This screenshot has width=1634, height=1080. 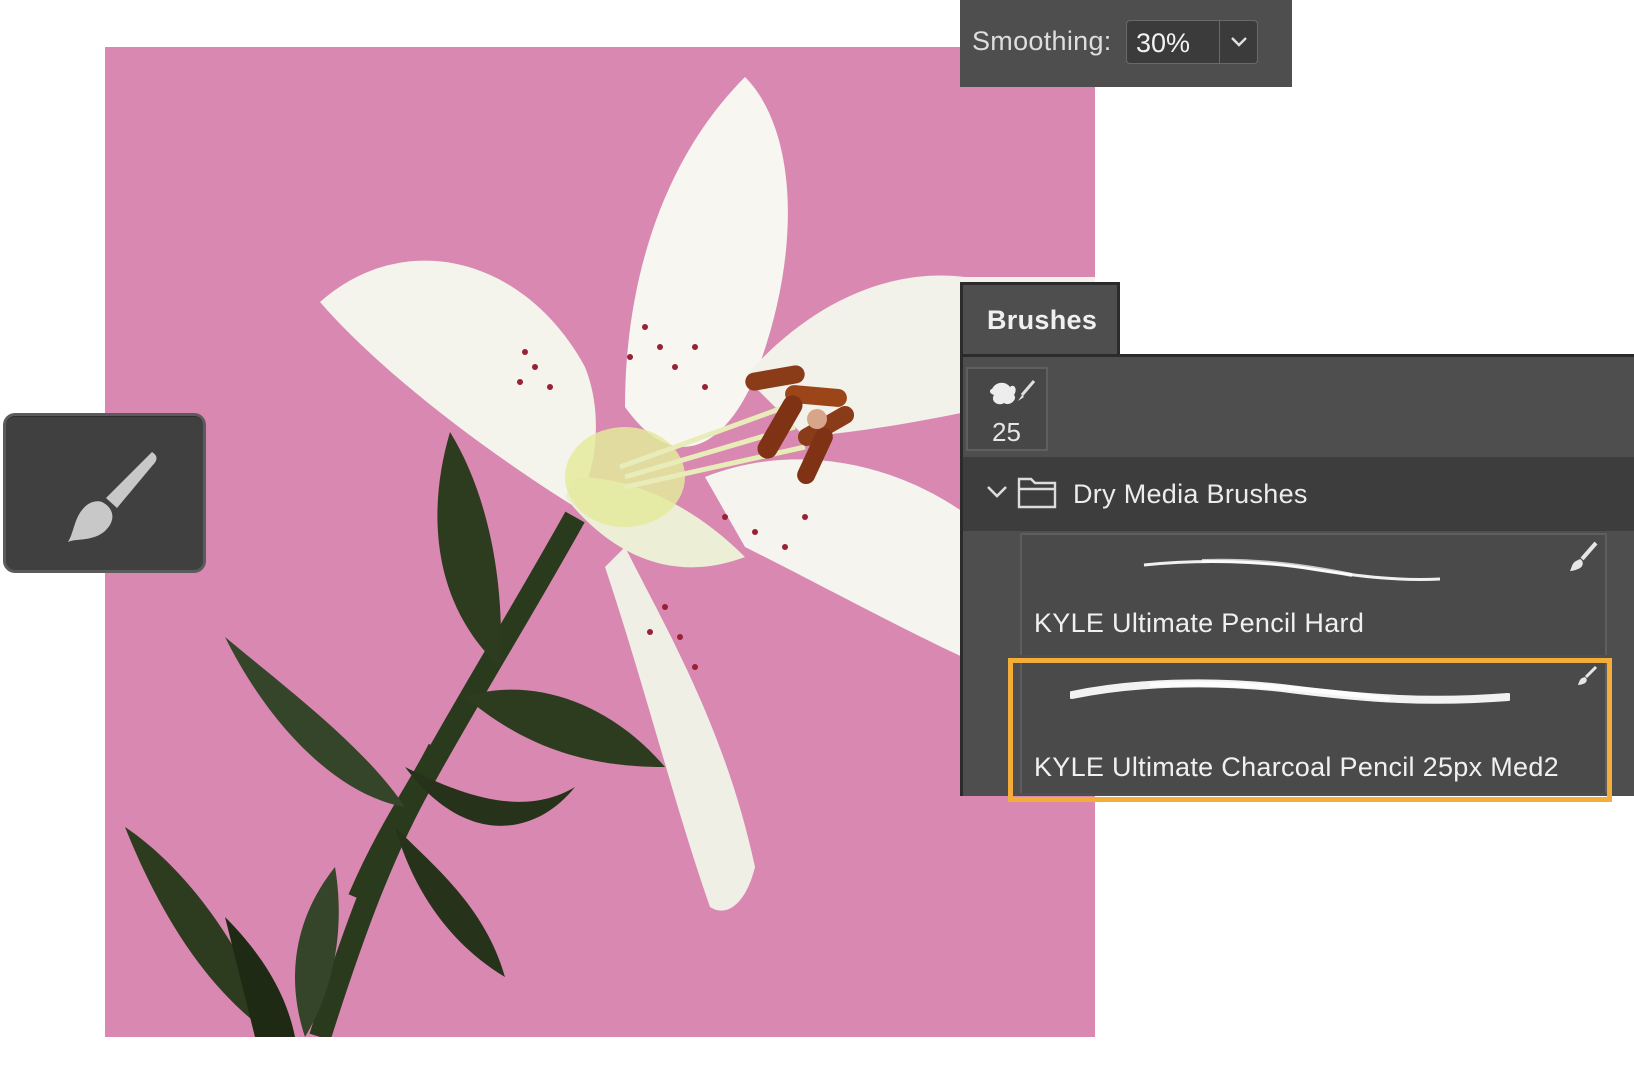 I want to click on smoothing-dropdown-button, so click(x=1239, y=42).